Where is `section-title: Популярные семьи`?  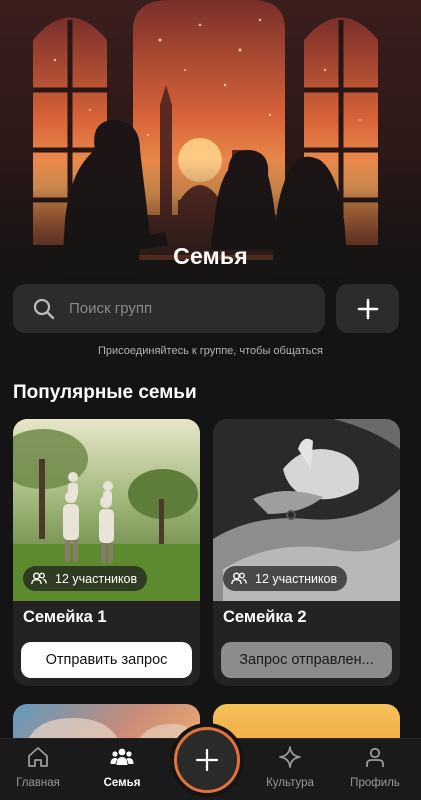
section-title: Популярные семьи is located at coordinates (105, 392).